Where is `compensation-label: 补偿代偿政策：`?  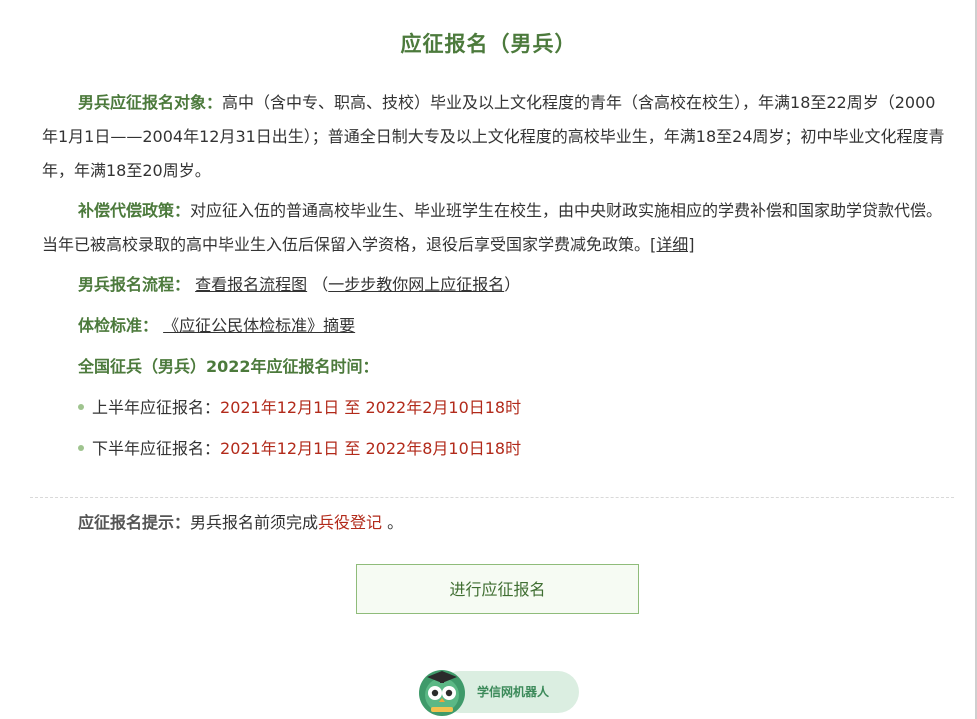
compensation-label: 补偿代偿政策： is located at coordinates (134, 210).